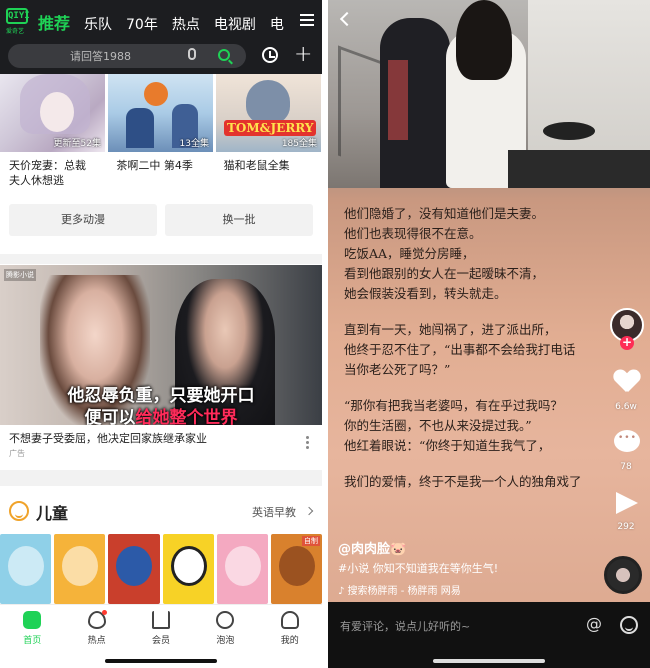  I want to click on episode-badge: 13全集, so click(194, 144).